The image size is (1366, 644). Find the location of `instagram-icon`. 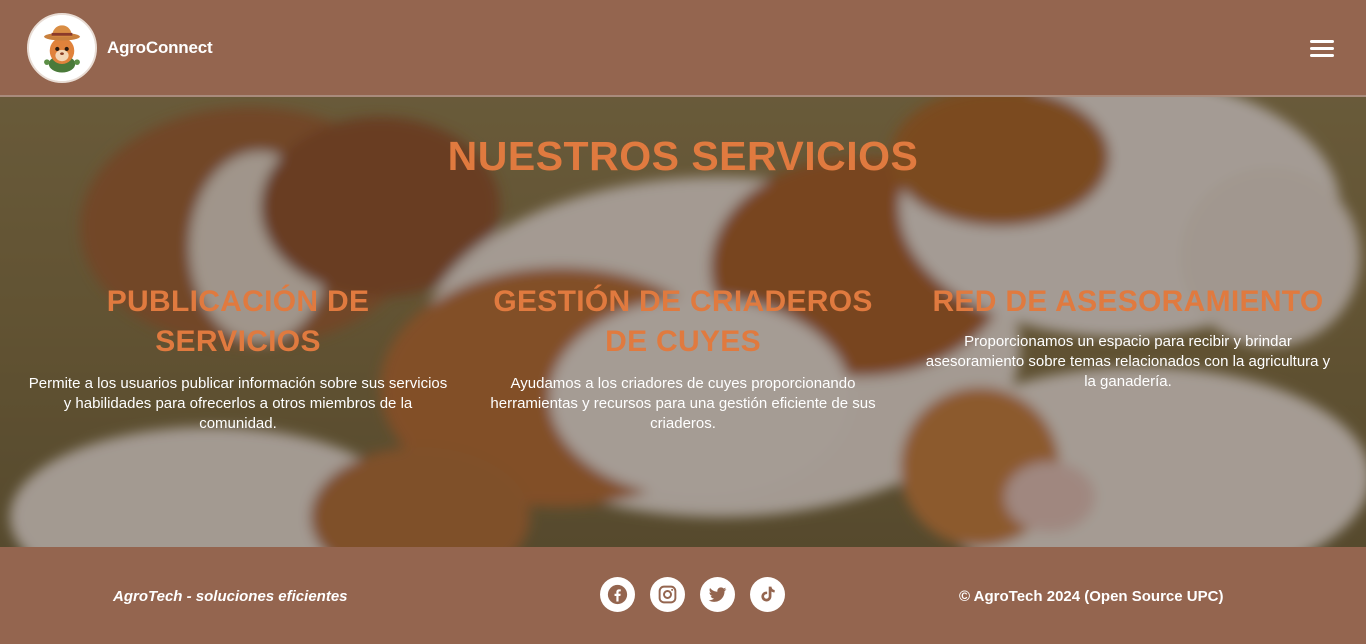

instagram-icon is located at coordinates (667, 594).